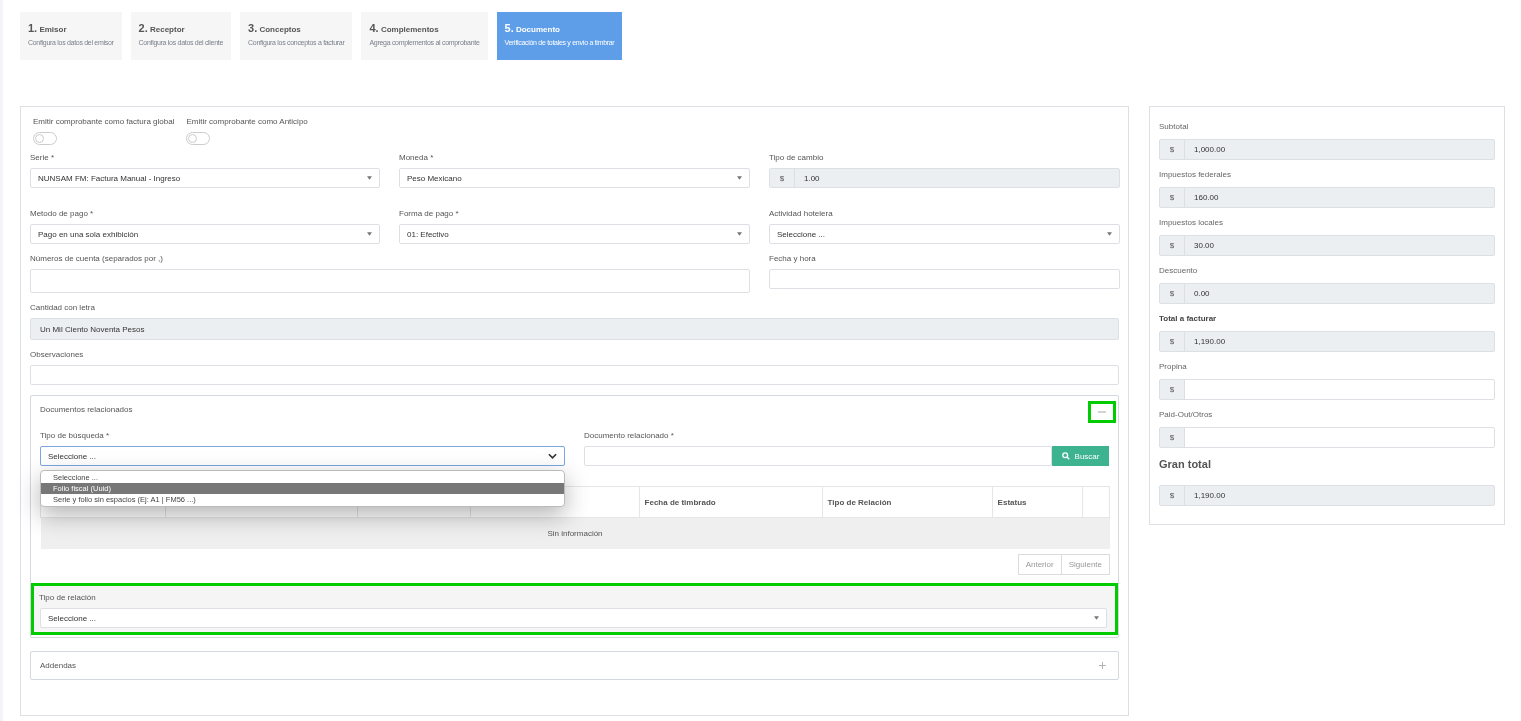  Describe the element at coordinates (1186, 414) in the screenshot. I see `field-label: Paid-Out/Otros` at that location.